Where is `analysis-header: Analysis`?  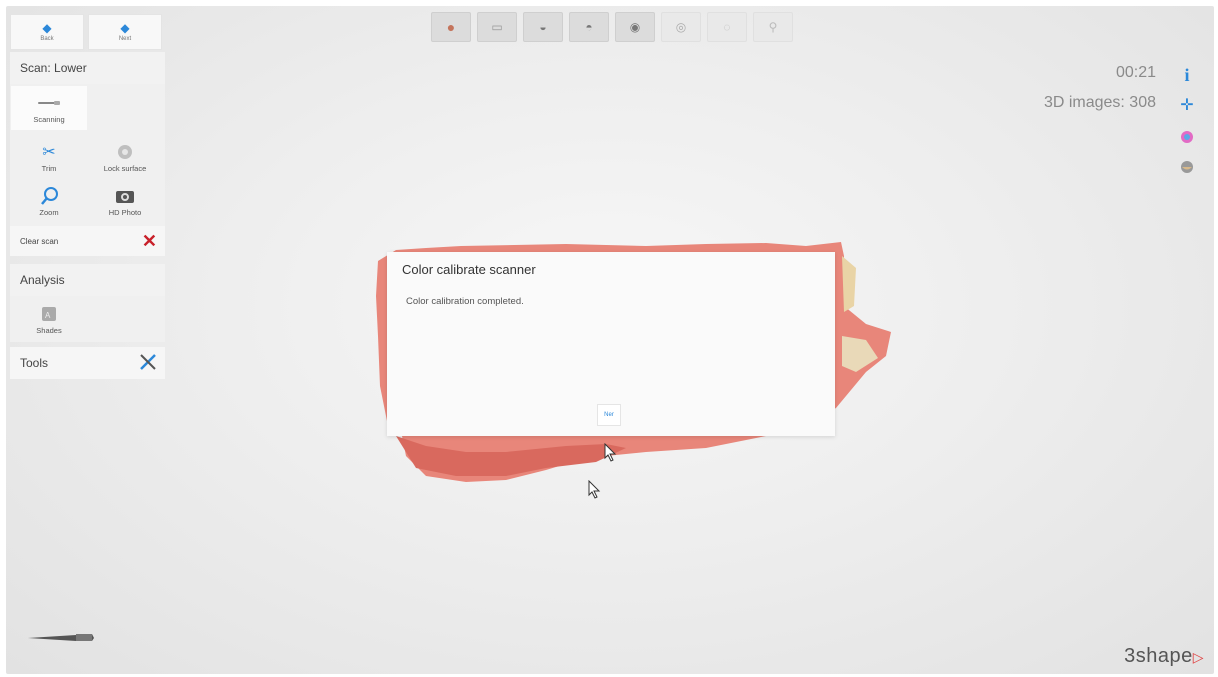
analysis-header: Analysis is located at coordinates (87, 280).